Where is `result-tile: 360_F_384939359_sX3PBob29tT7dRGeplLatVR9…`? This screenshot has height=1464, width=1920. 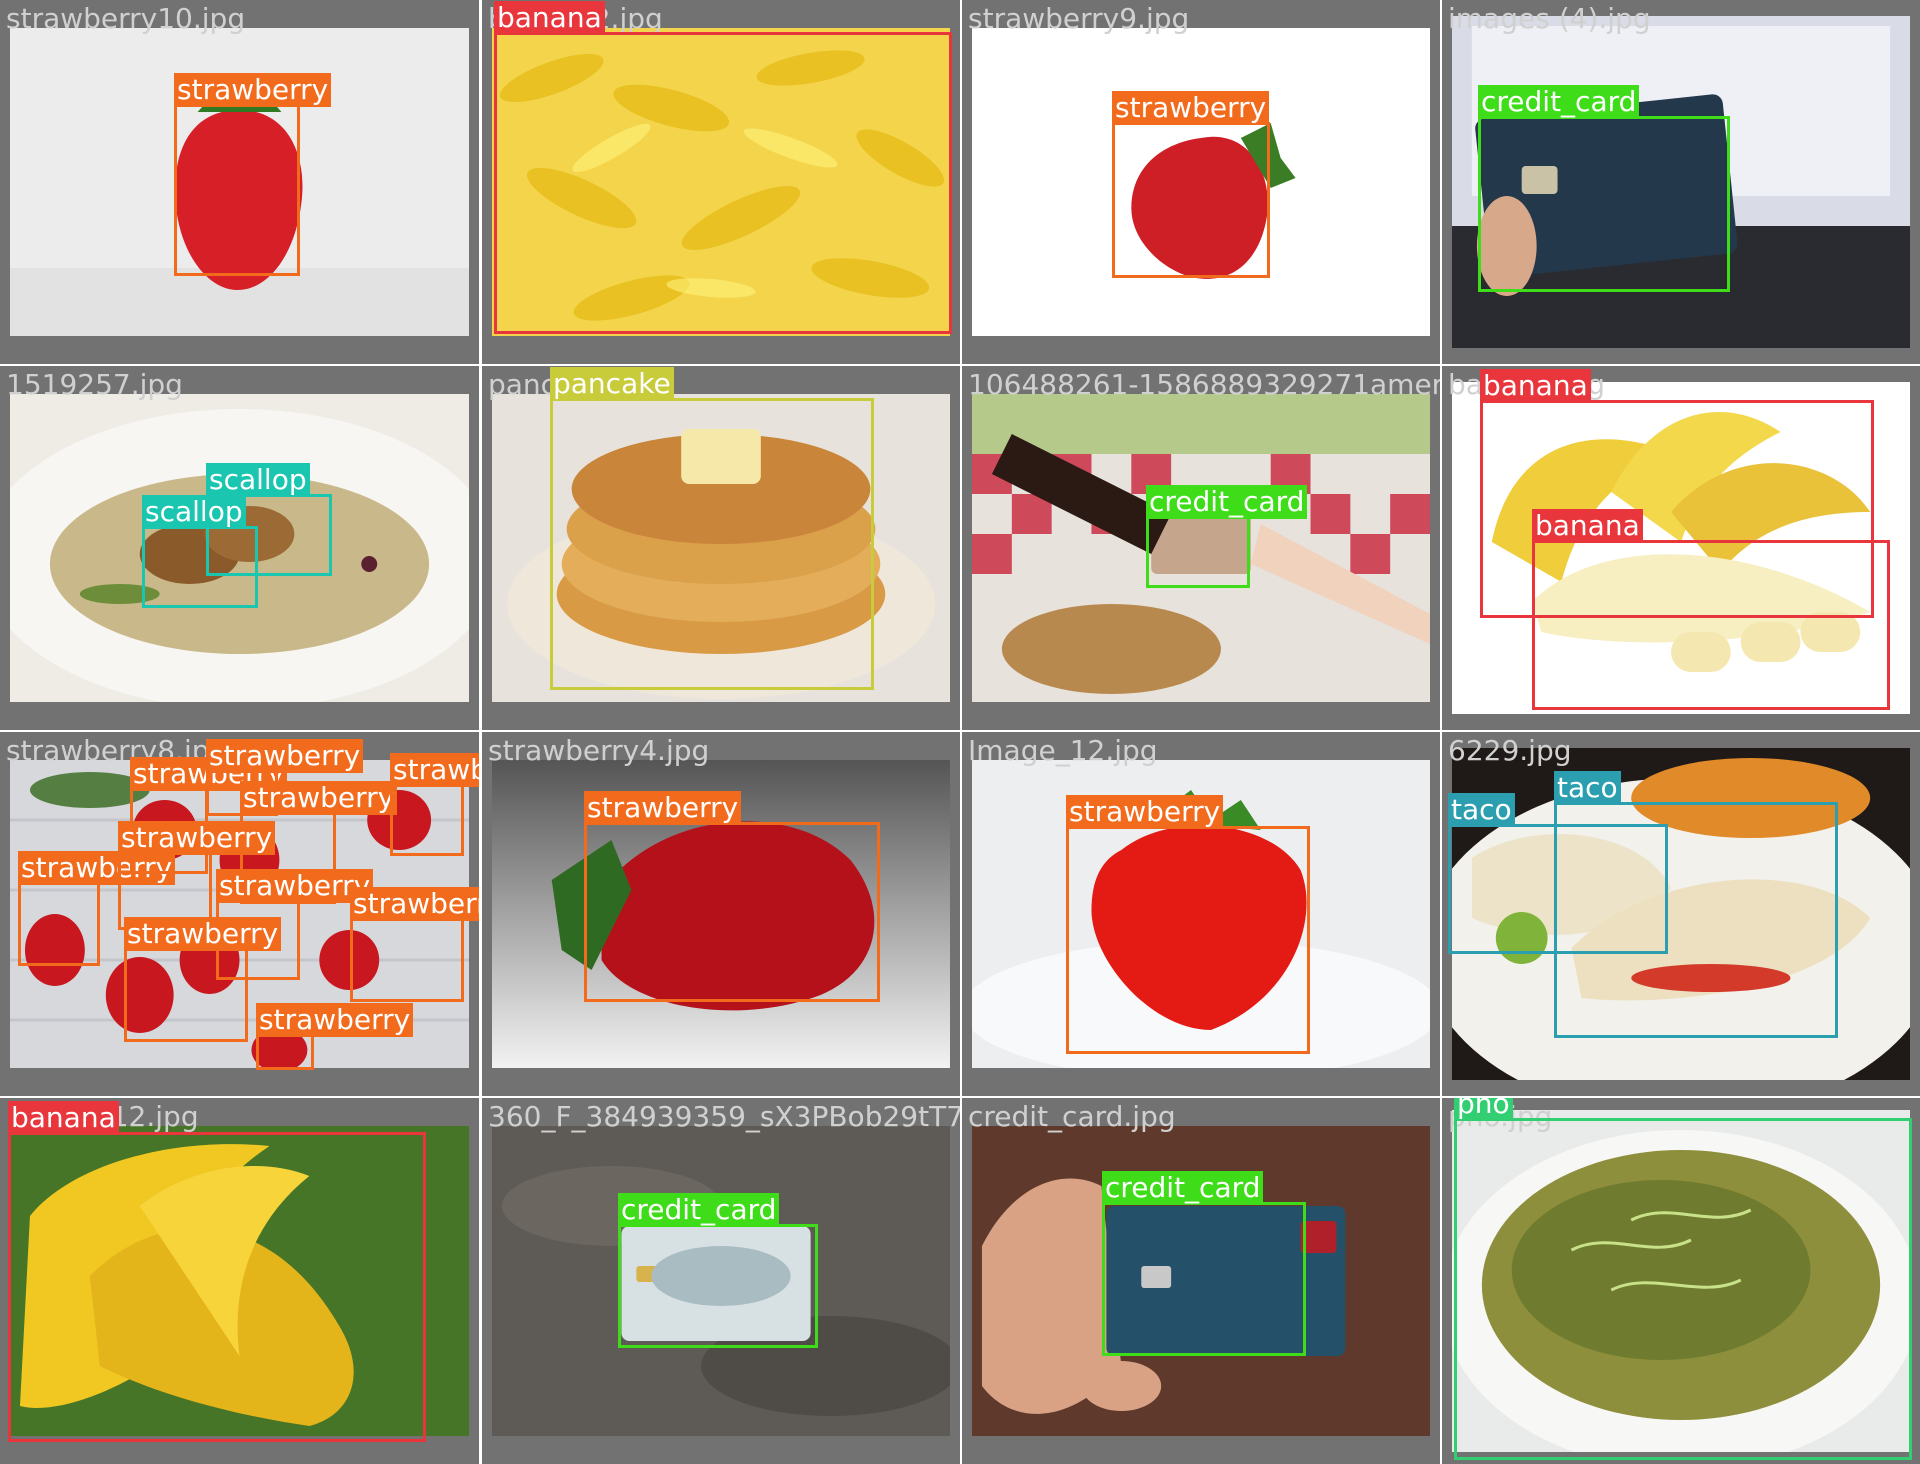 result-tile: 360_F_384939359_sX3PBob29tT7dRGeplLatVR9… is located at coordinates (721, 1281).